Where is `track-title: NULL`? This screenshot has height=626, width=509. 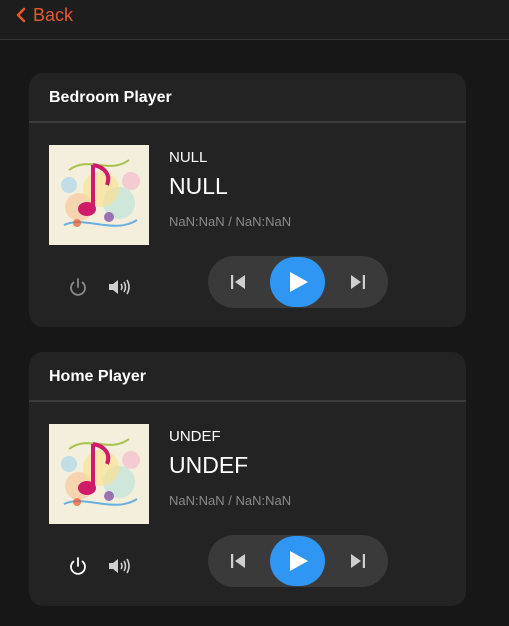 track-title: NULL is located at coordinates (198, 186).